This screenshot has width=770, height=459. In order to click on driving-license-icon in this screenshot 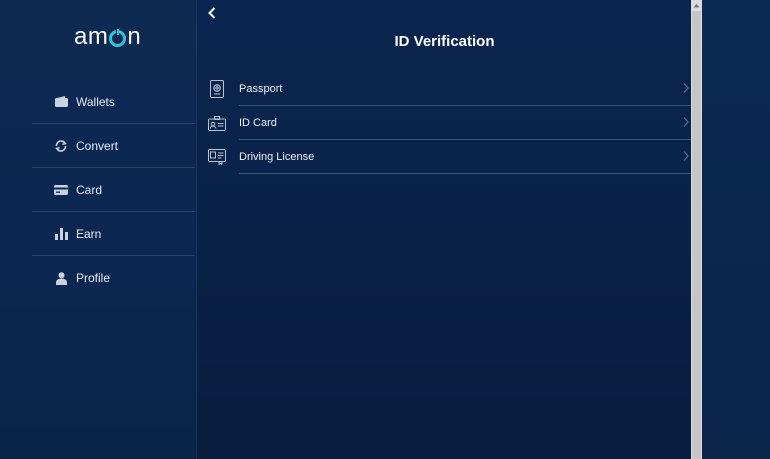, I will do `click(217, 157)`.